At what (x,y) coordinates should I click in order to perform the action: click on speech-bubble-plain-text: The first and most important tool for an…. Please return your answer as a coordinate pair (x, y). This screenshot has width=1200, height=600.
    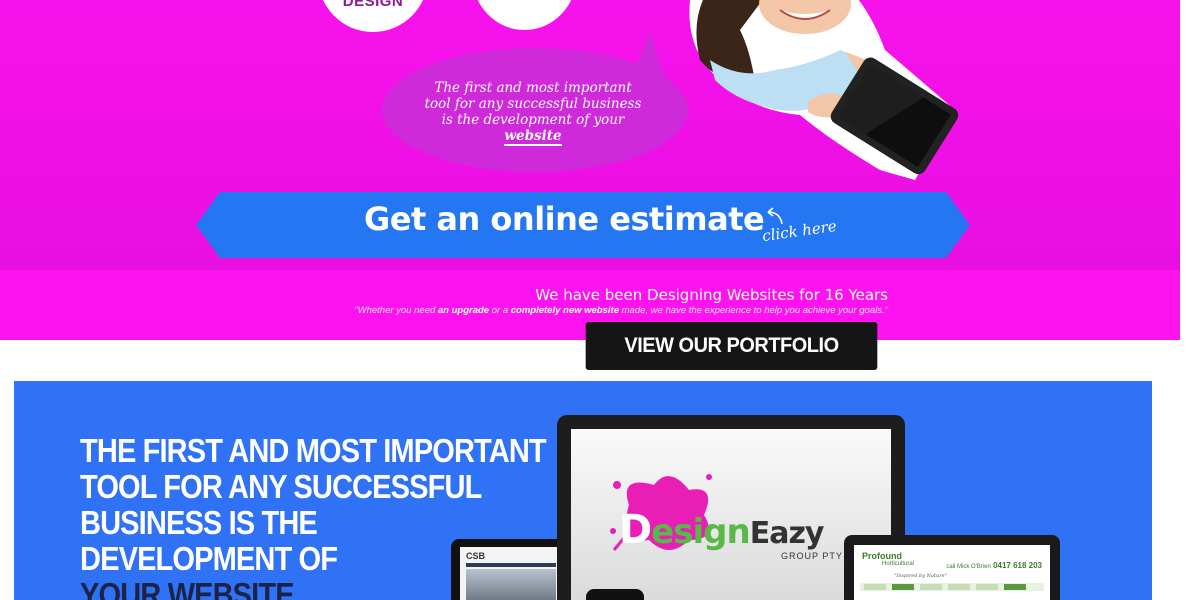
    Looking at the image, I should click on (533, 104).